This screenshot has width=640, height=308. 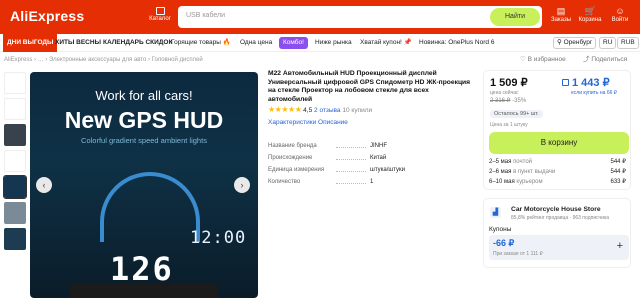 What do you see at coordinates (518, 254) in the screenshot?
I see `coupon-note: При заказе от 1 111 ₽` at bounding box center [518, 254].